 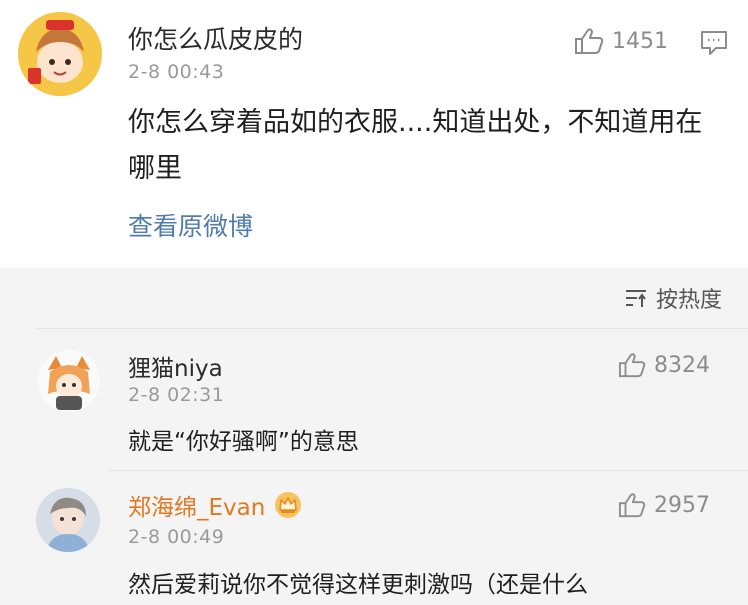 I want to click on post-time: 2-8 00:43, so click(x=176, y=72).